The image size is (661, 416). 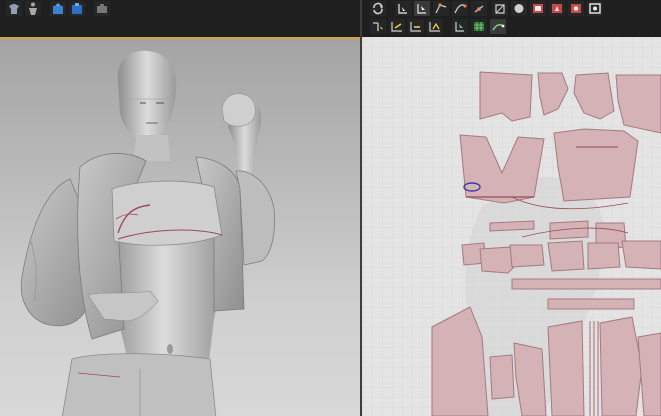 What do you see at coordinates (595, 8) in the screenshot?
I see `settings-icon` at bounding box center [595, 8].